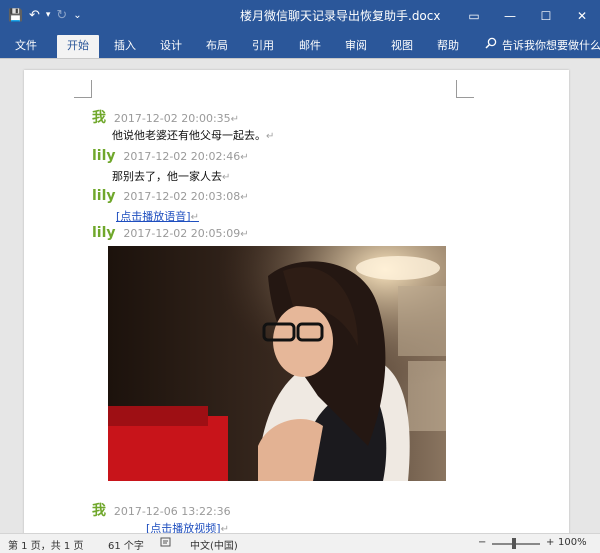 This screenshot has height=553, width=600. I want to click on zoom-in-button: +, so click(550, 542).